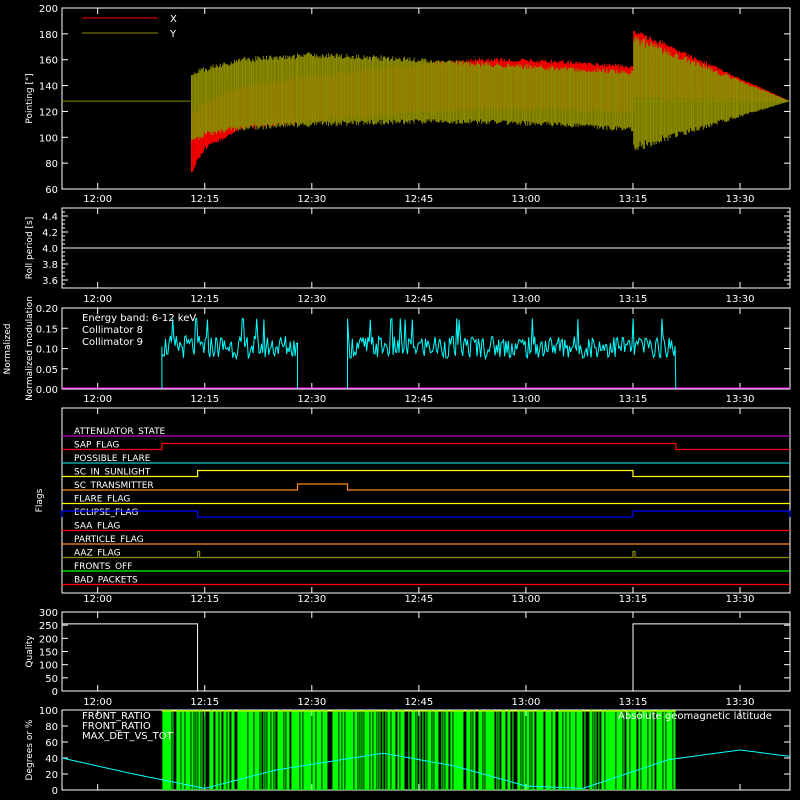  Describe the element at coordinates (204, 599) in the screenshot. I see `flags-xtick-label: 12:15` at that location.